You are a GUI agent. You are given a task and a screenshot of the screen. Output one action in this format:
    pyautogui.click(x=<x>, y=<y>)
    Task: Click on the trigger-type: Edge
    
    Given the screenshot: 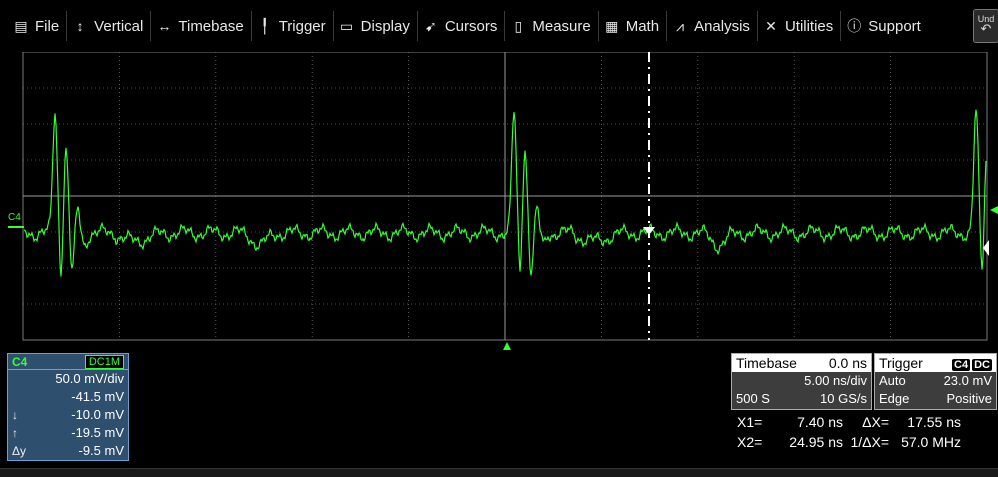 What is the action you would take?
    pyautogui.click(x=894, y=398)
    